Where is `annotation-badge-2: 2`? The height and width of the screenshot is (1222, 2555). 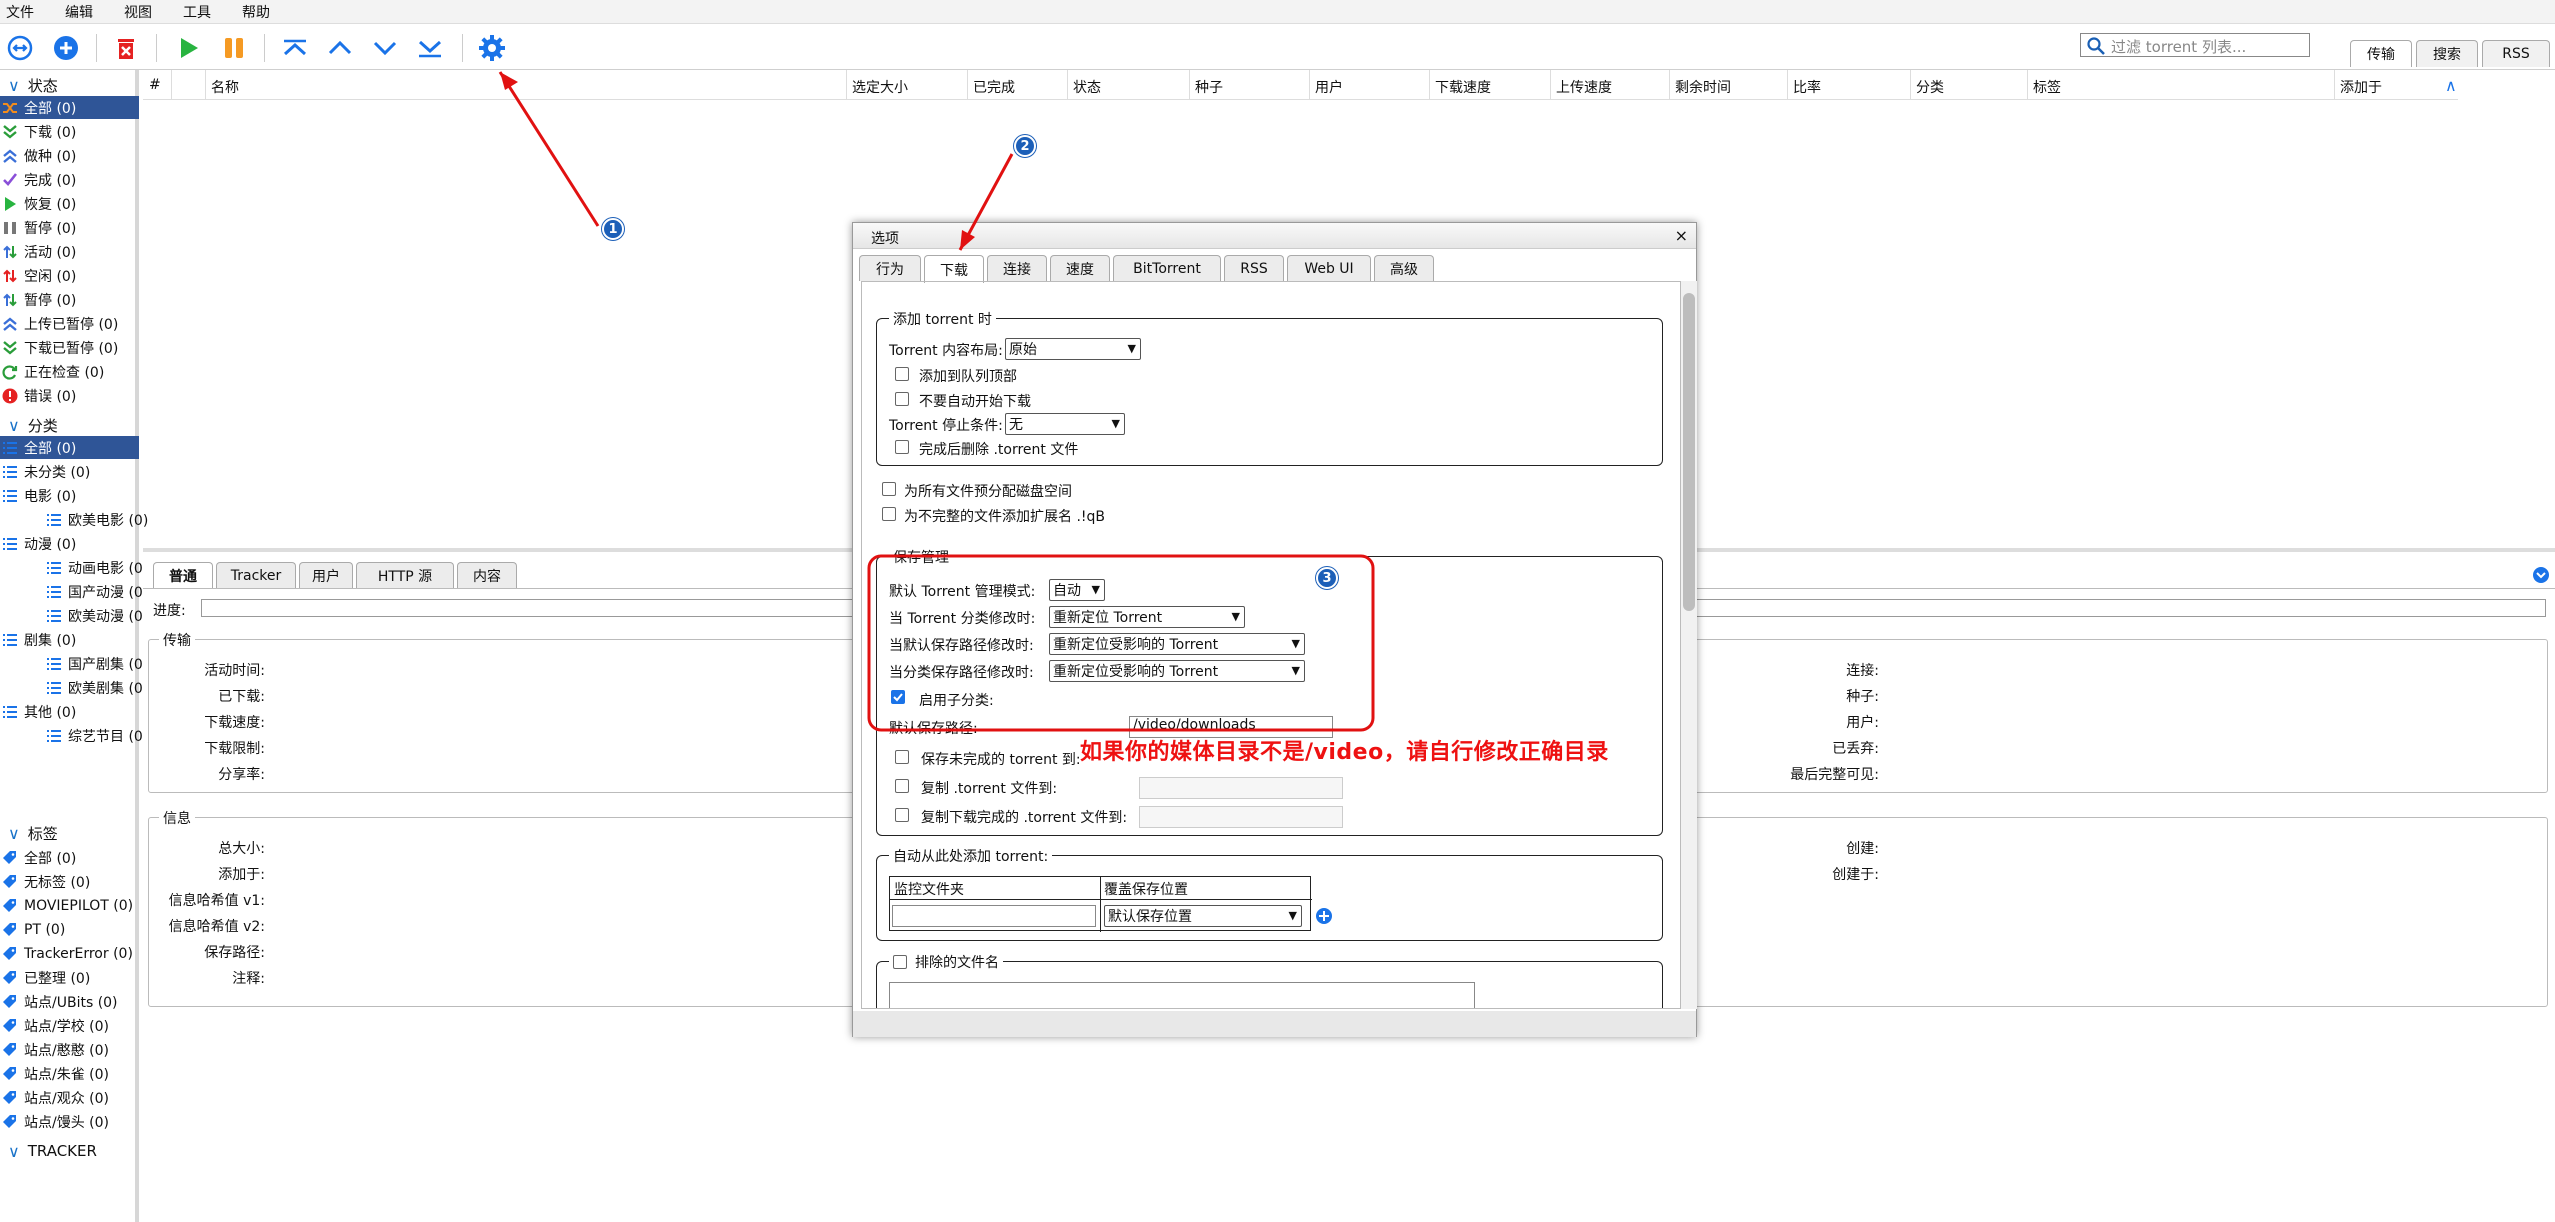
annotation-badge-2: 2 is located at coordinates (1025, 146).